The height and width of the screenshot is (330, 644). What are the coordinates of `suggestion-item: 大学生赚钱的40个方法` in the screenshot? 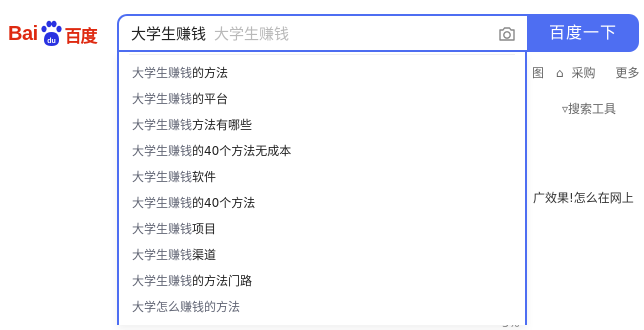 It's located at (322, 203).